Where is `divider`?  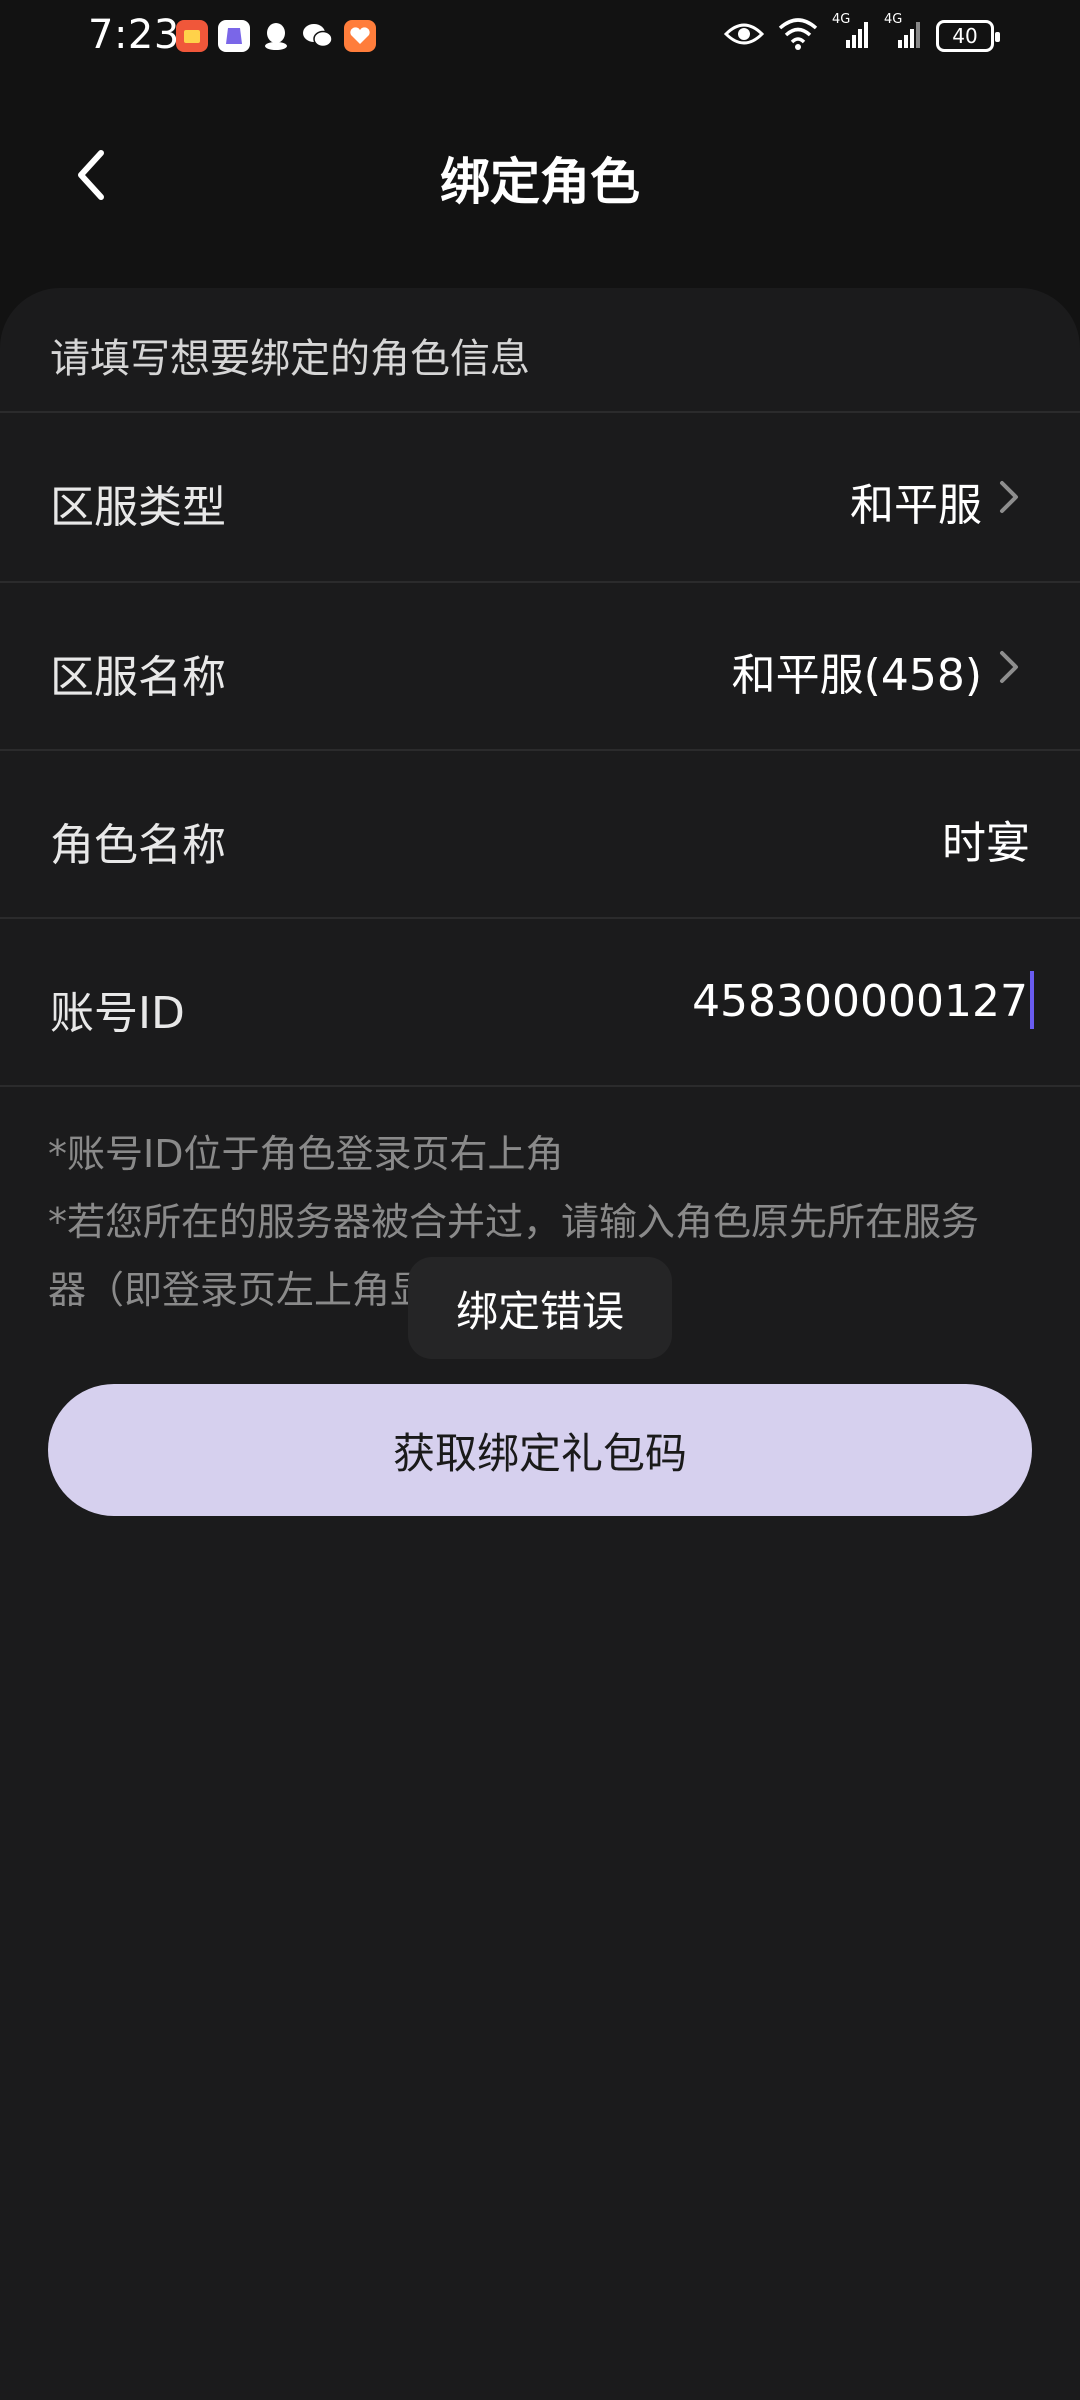
divider is located at coordinates (540, 1086).